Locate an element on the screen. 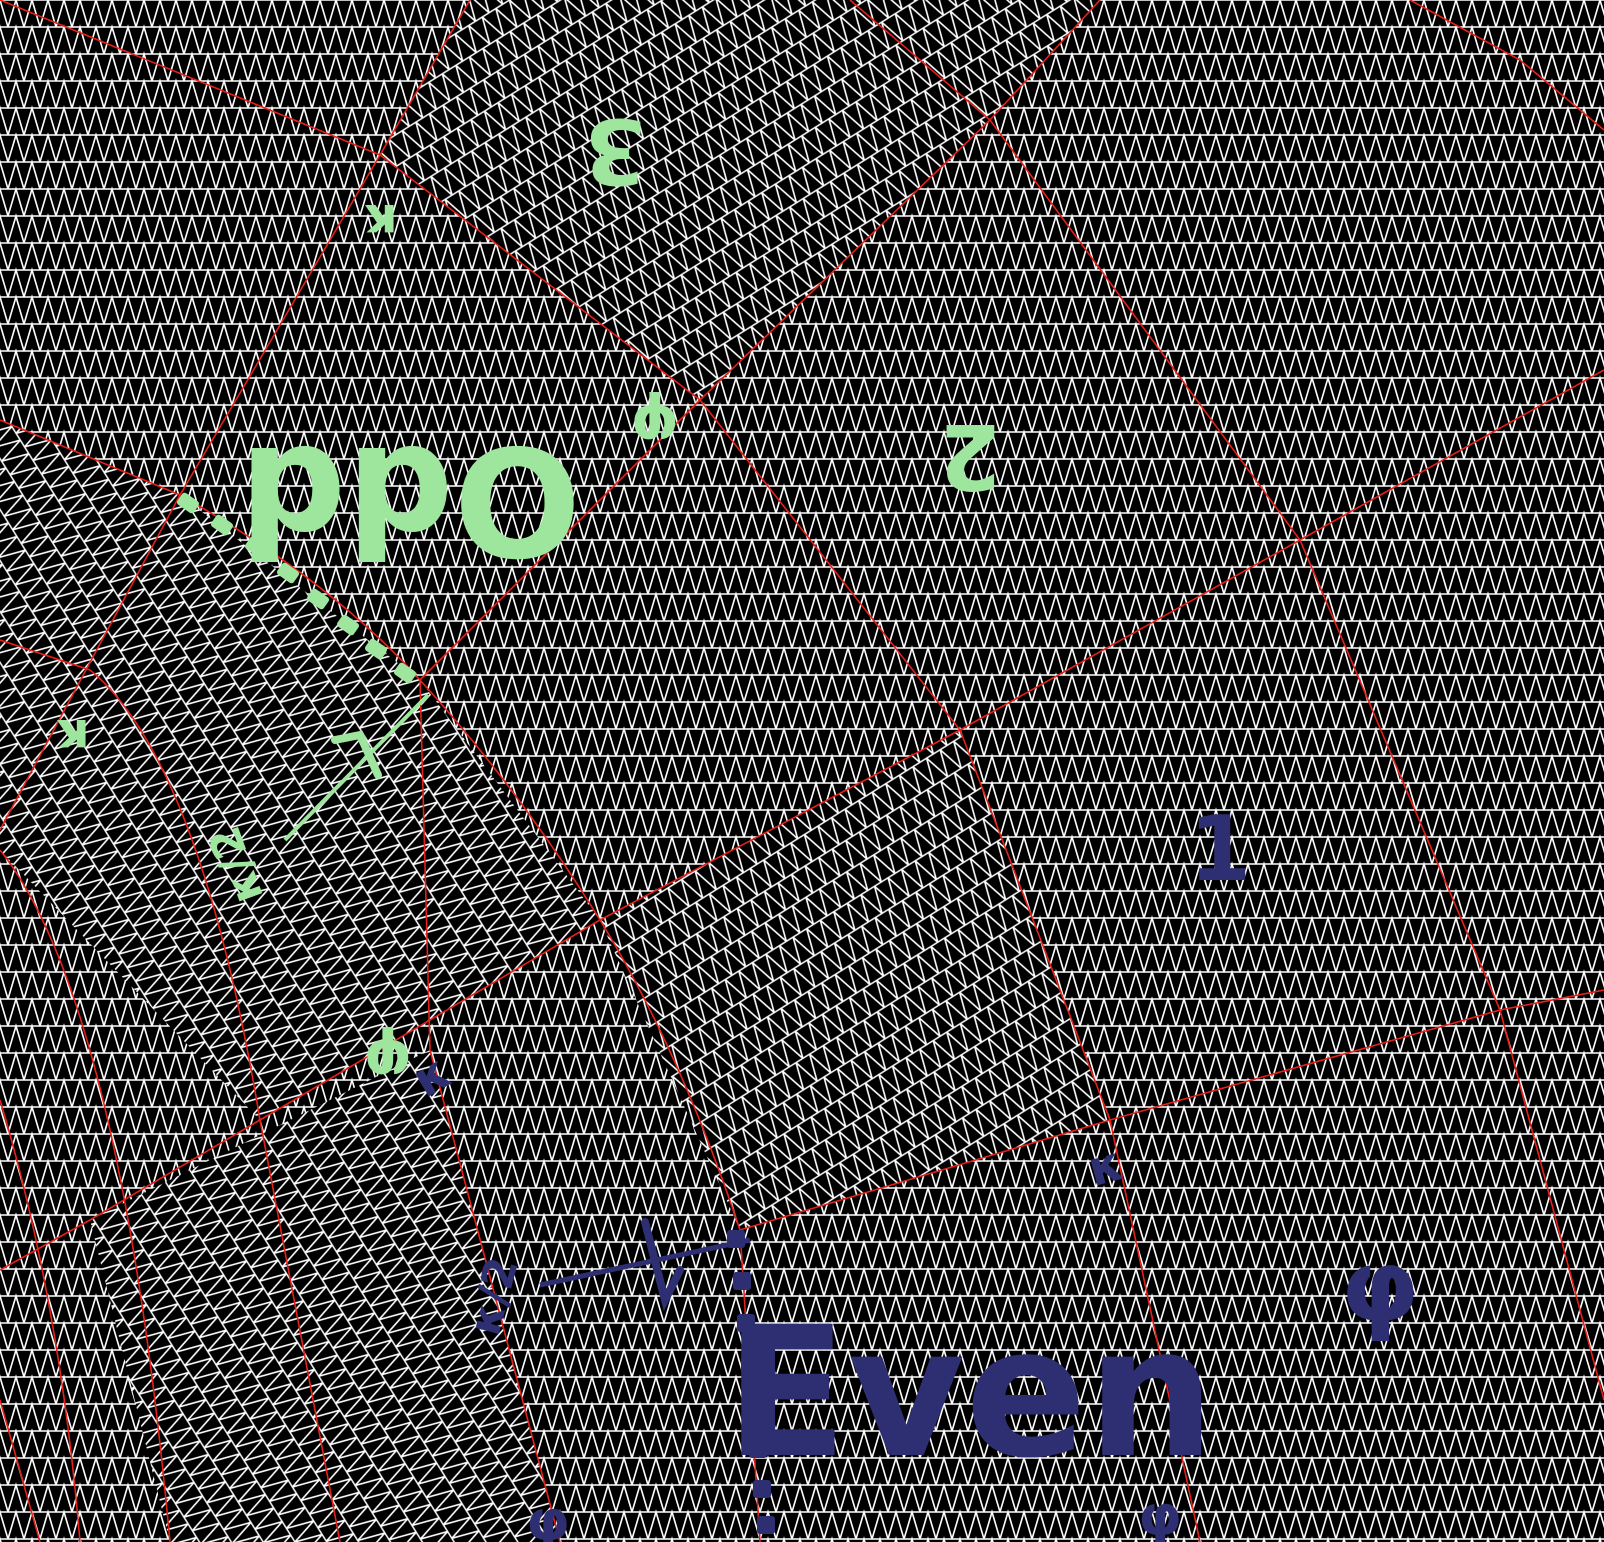 The image size is (1604, 1542). odd-kappa-left: κ is located at coordinates (72, 737).